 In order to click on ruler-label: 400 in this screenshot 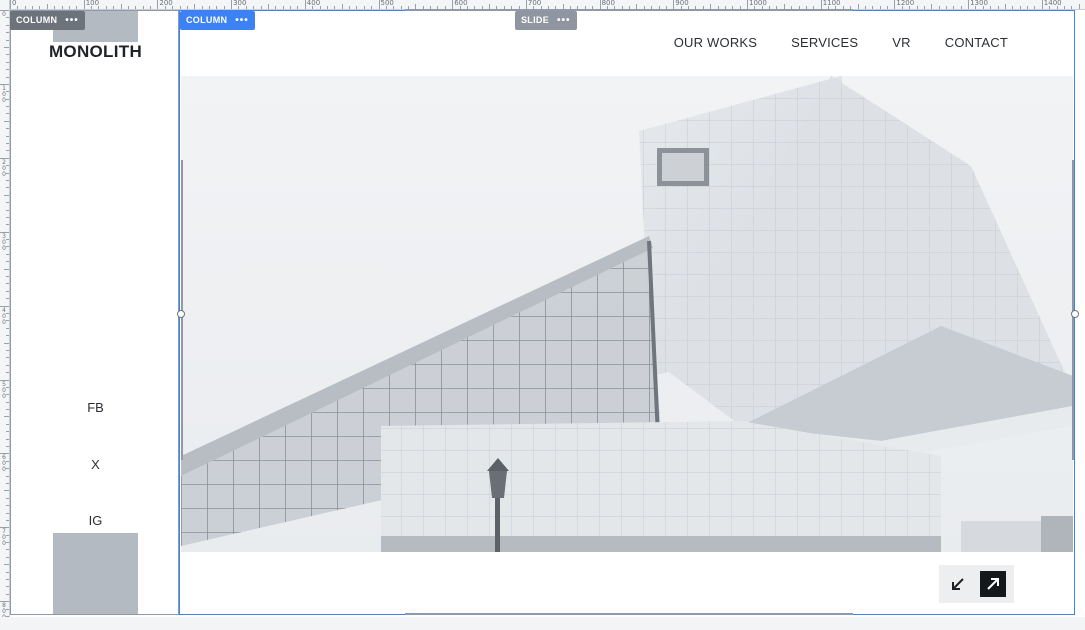, I will do `click(313, 3)`.